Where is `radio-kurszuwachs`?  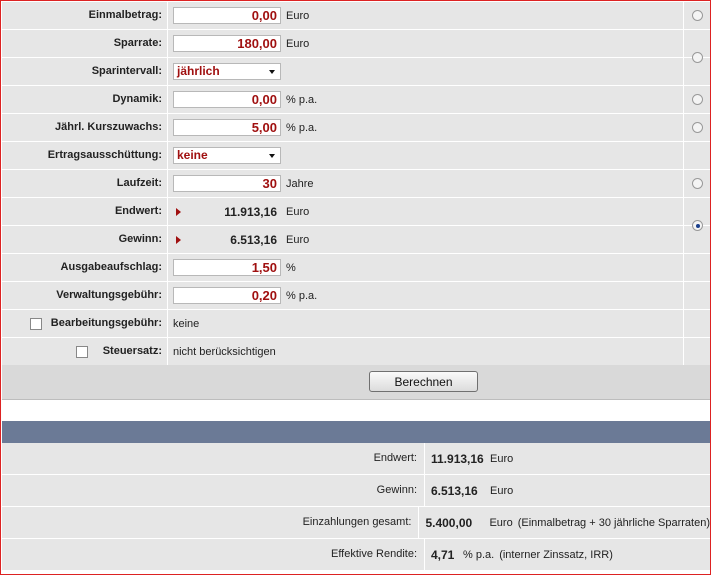
radio-kurszuwachs is located at coordinates (697, 127).